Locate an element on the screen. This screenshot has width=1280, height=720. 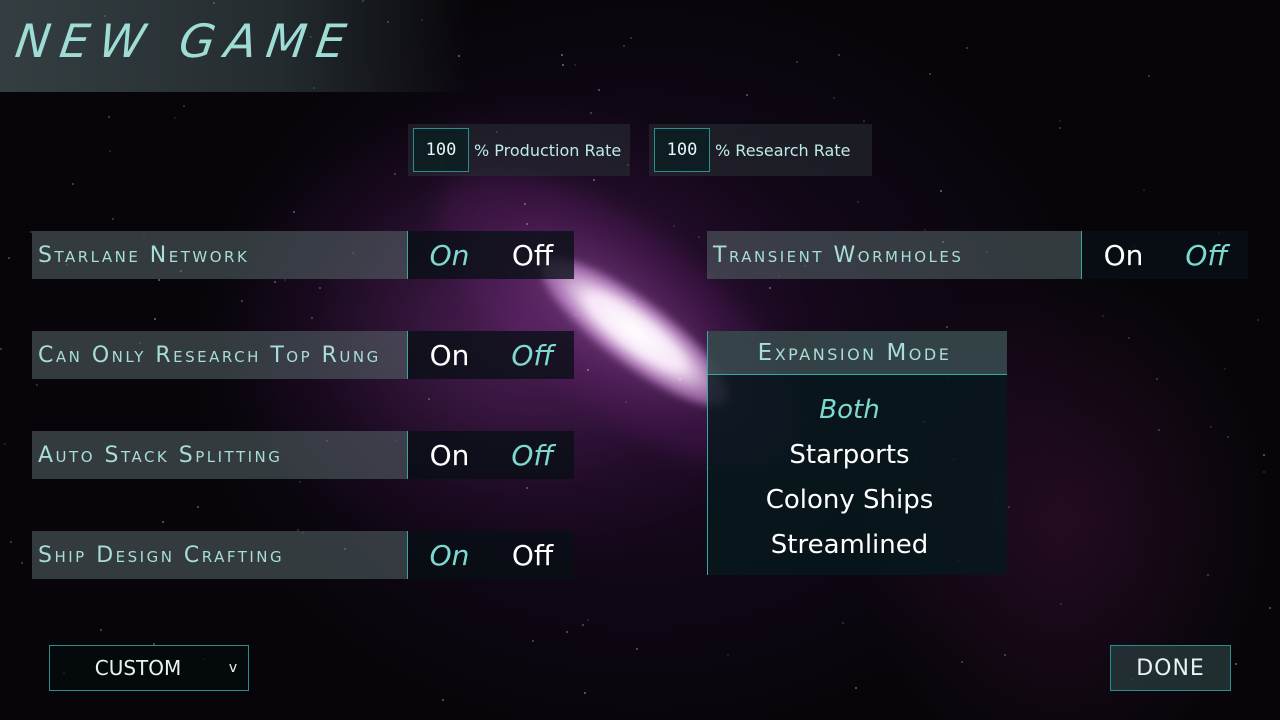
starlane-network-off: Off is located at coordinates (532, 255).